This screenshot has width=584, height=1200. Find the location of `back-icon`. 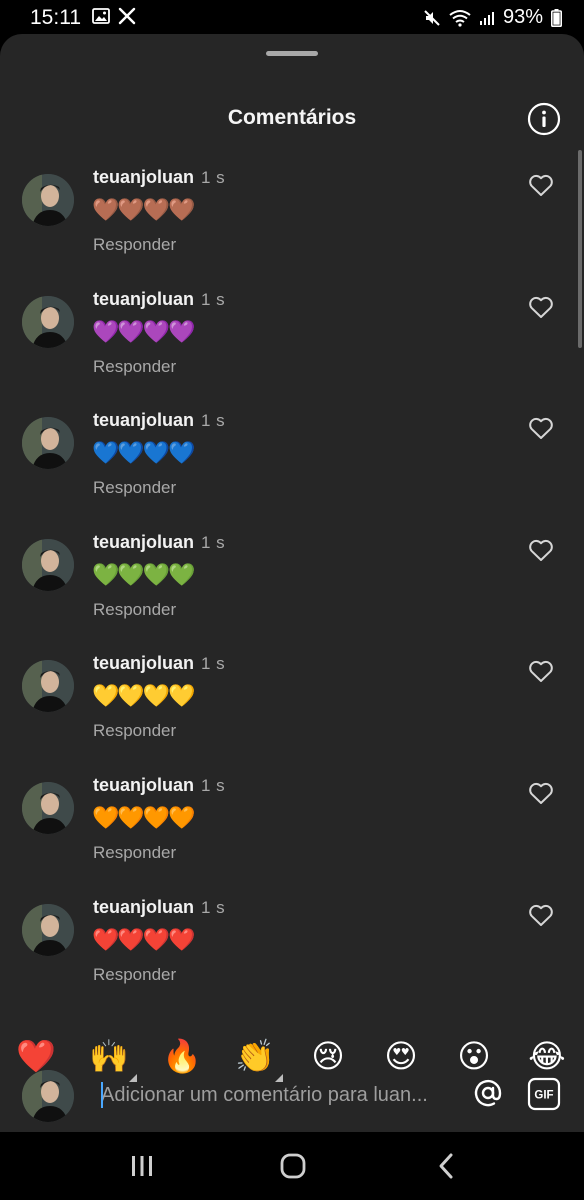

back-icon is located at coordinates (447, 1166).